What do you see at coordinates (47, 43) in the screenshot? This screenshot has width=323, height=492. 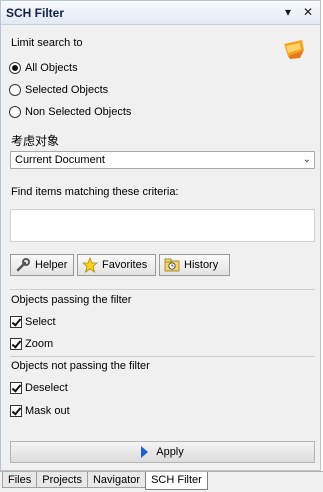 I see `limit-search-heading: Limit search to` at bounding box center [47, 43].